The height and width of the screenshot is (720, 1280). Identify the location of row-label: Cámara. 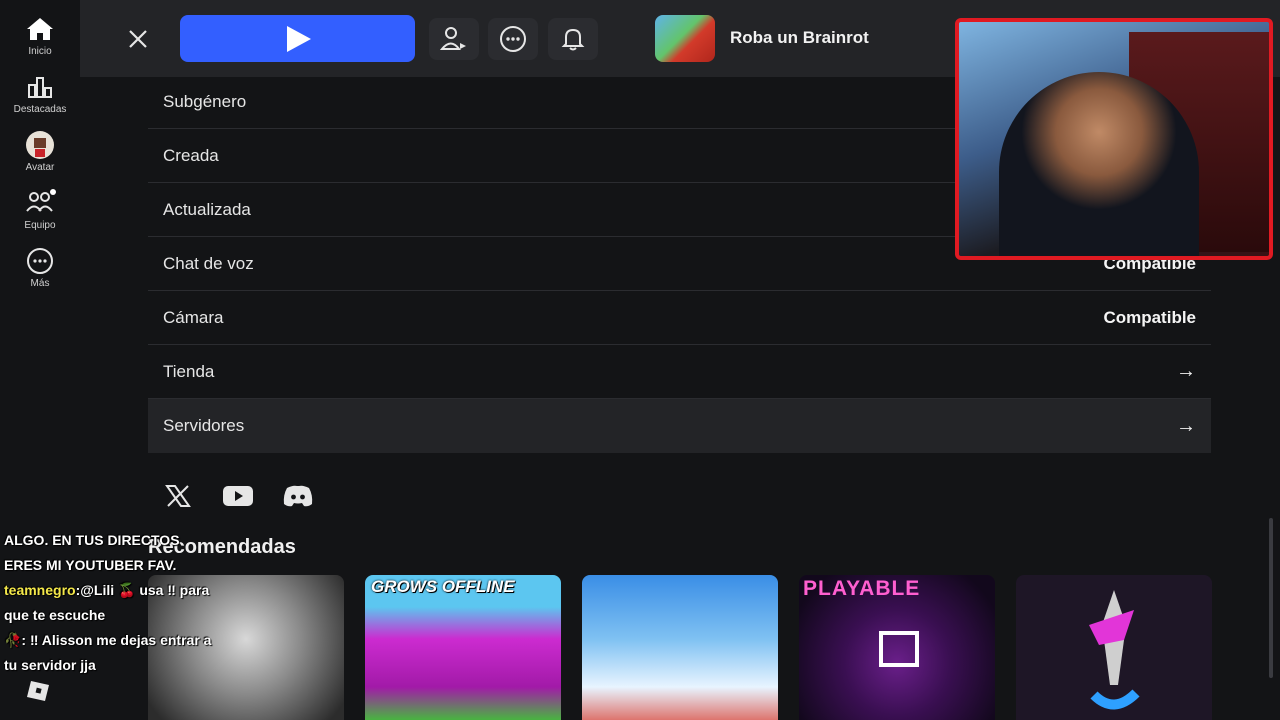
(193, 317).